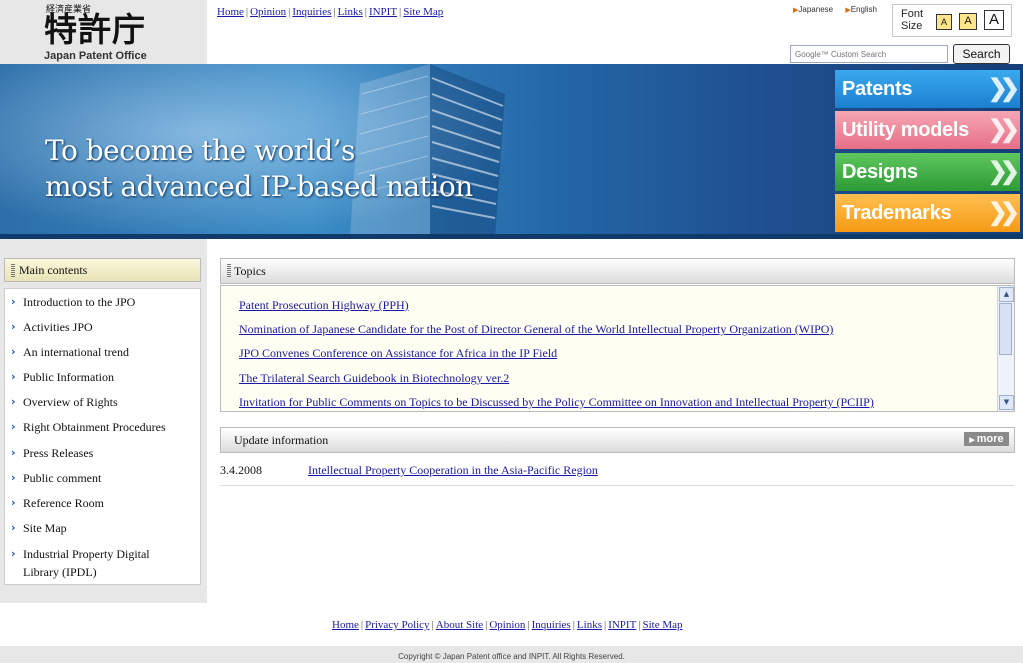 Image resolution: width=1023 pixels, height=663 pixels. What do you see at coordinates (663, 625) in the screenshot?
I see `footer-sitemap-link: Site Map` at bounding box center [663, 625].